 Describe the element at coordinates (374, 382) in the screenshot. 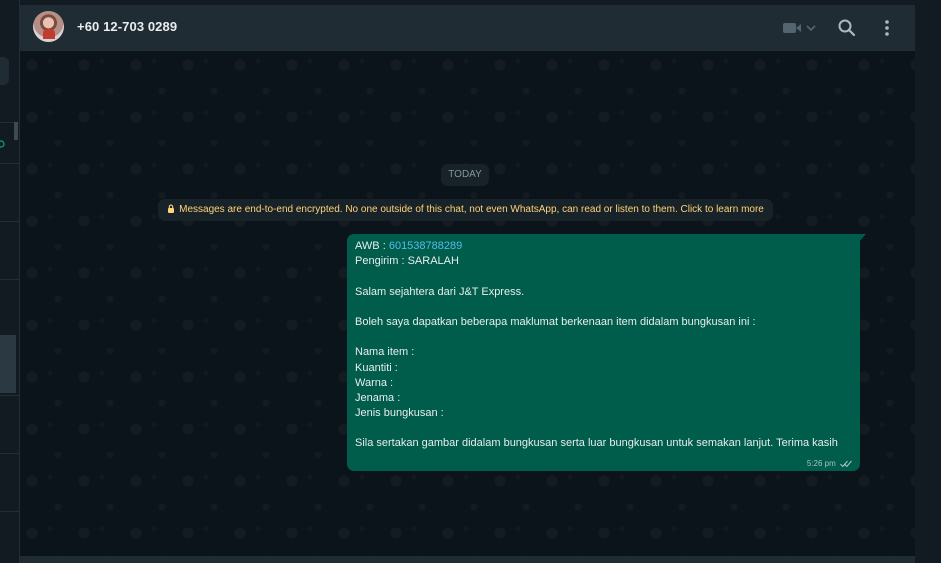

I see `field-color: Warna :` at that location.